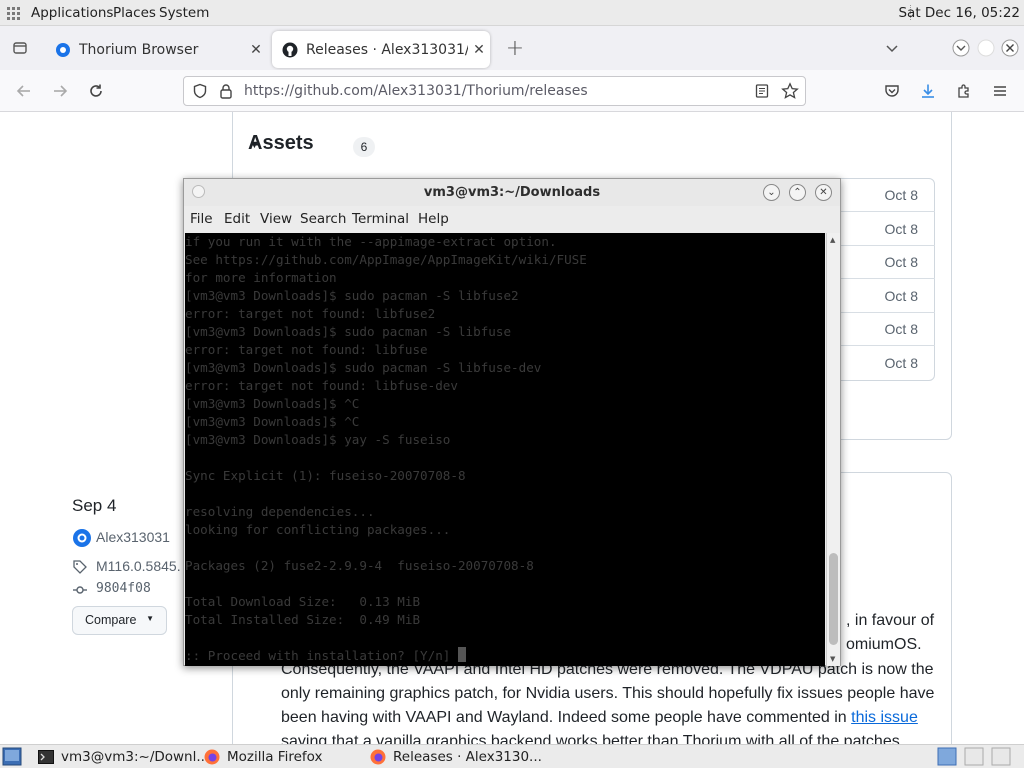 This screenshot has width=1024, height=768. Describe the element at coordinates (123, 588) in the screenshot. I see `commit-link: 9804f08` at that location.